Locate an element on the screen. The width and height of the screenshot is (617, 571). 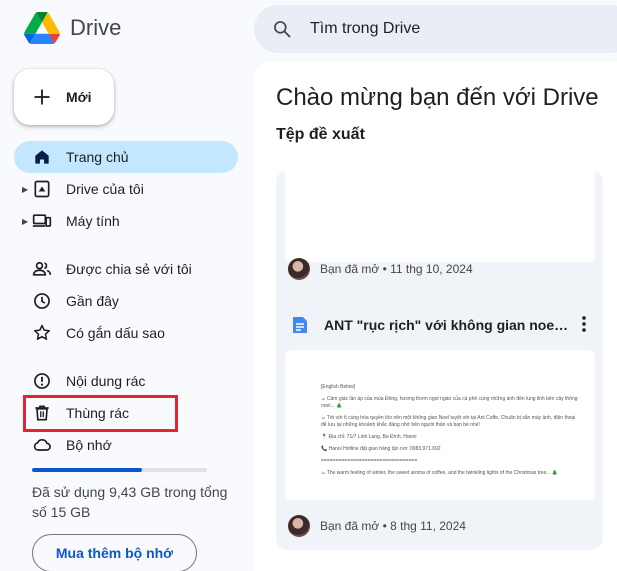
star-icon is located at coordinates (42, 332).